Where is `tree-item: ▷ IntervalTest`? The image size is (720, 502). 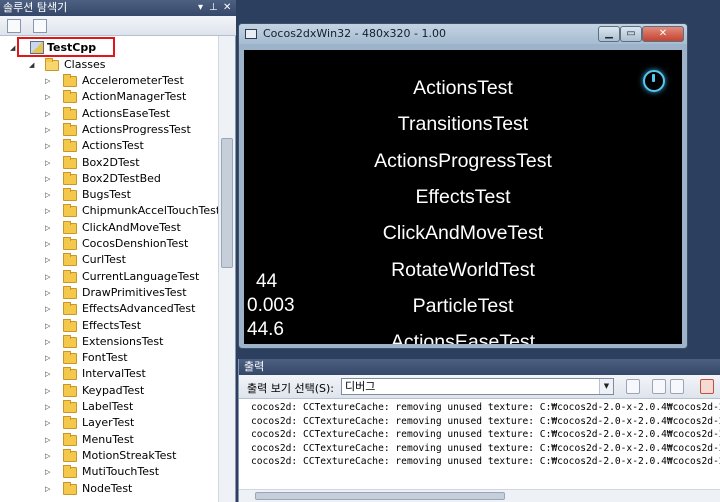 tree-item: ▷ IntervalTest is located at coordinates (109, 374).